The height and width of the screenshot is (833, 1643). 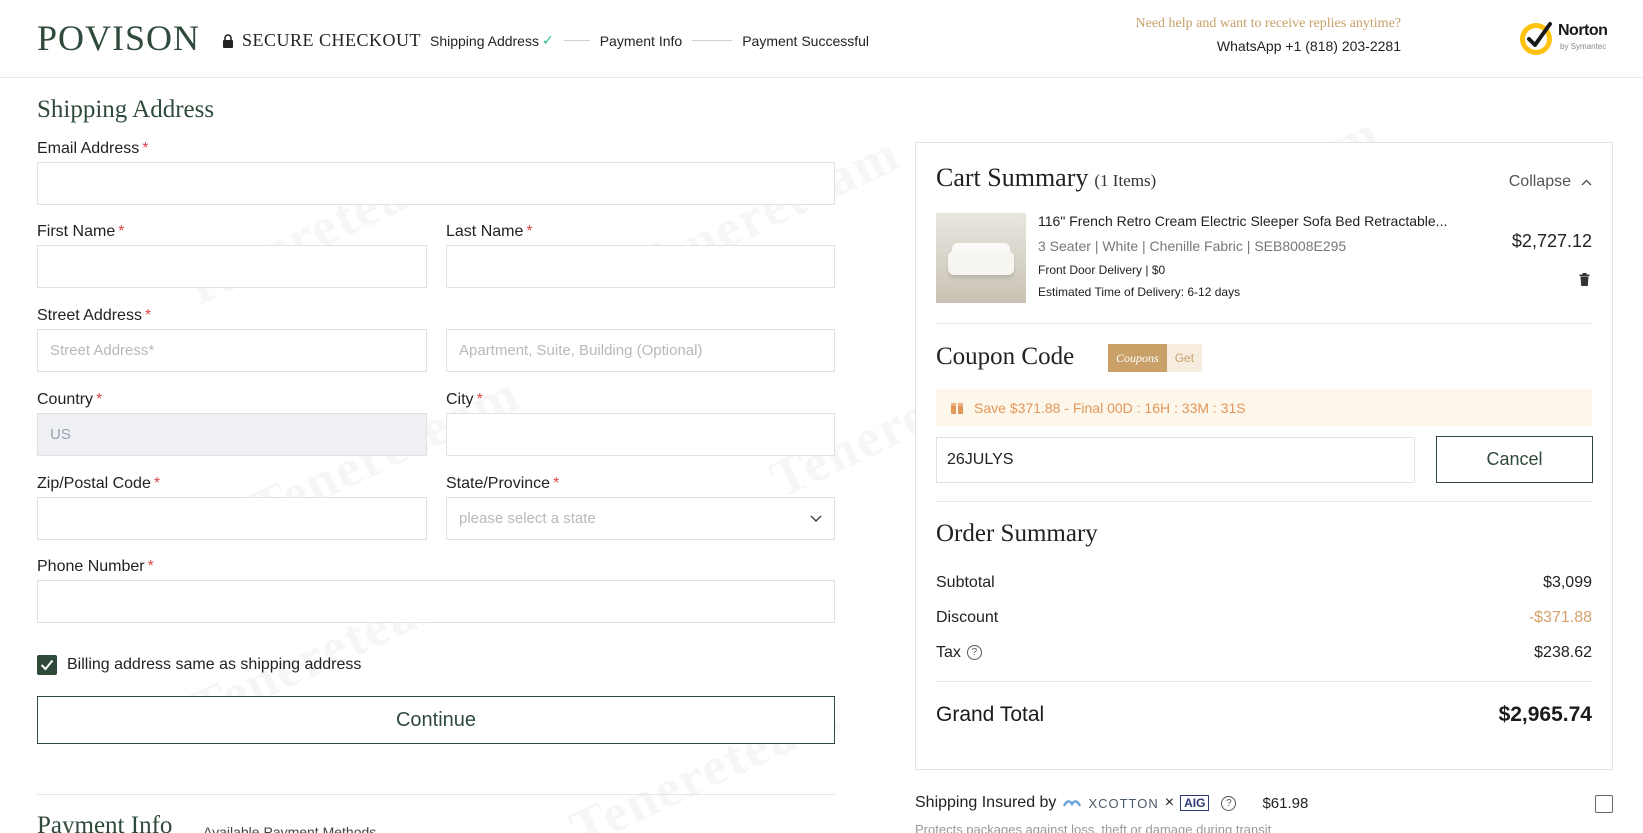 What do you see at coordinates (1583, 46) in the screenshot?
I see `norton-sub: by Symantec` at bounding box center [1583, 46].